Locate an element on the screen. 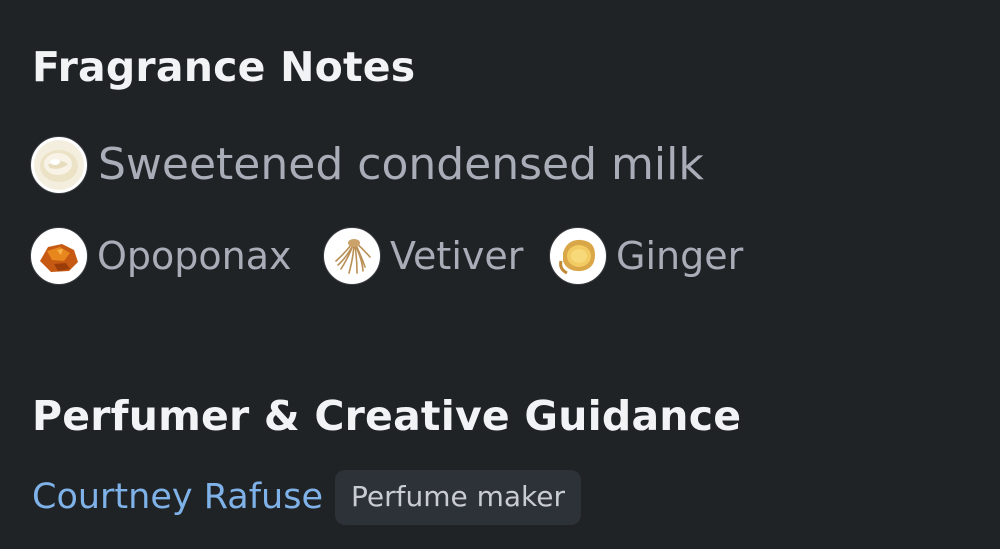 The width and height of the screenshot is (1000, 549). note-opoponax: Opoponax is located at coordinates (161, 256).